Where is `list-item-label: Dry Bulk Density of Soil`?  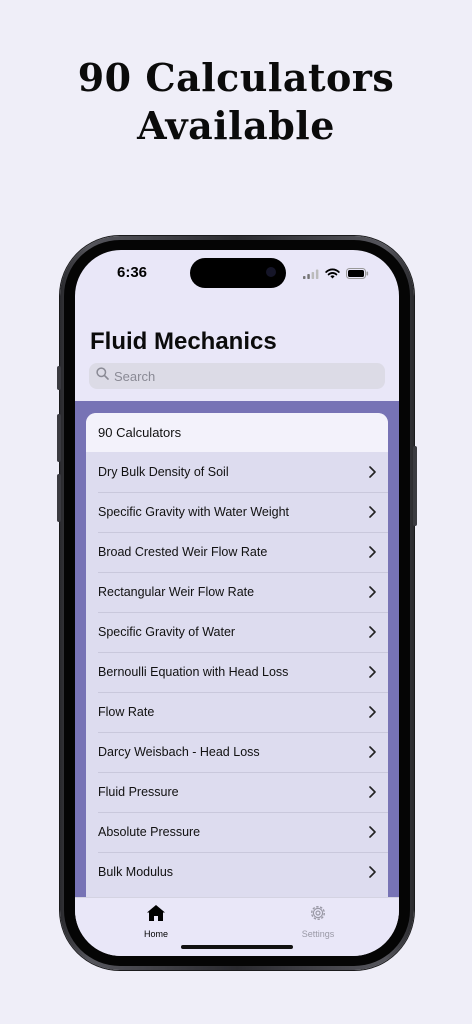 list-item-label: Dry Bulk Density of Soil is located at coordinates (163, 472).